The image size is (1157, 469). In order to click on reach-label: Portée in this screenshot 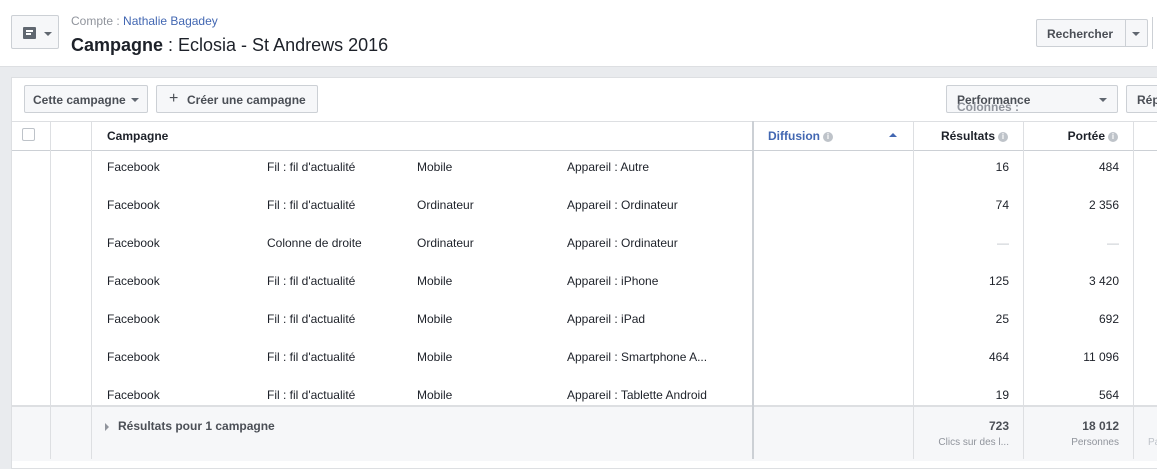, I will do `click(1086, 136)`.